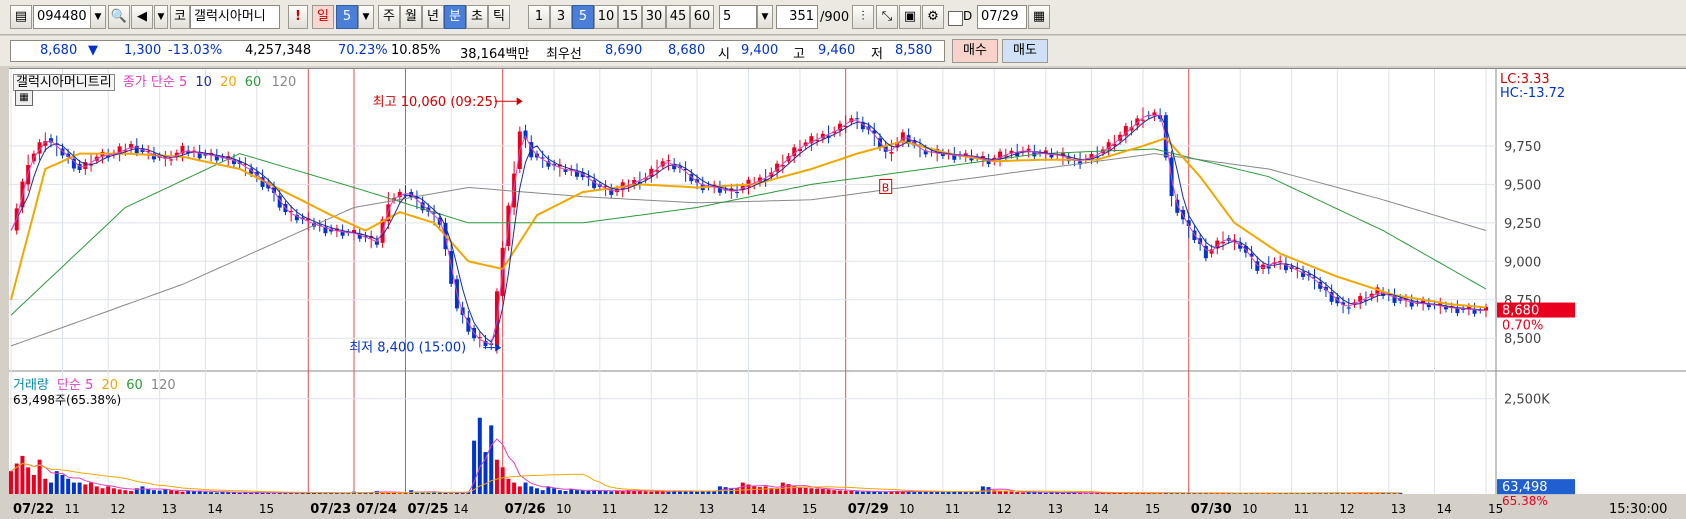 This screenshot has width=1686, height=519. What do you see at coordinates (1522, 147) in the screenshot?
I see `y-tick-label: 9,750` at bounding box center [1522, 147].